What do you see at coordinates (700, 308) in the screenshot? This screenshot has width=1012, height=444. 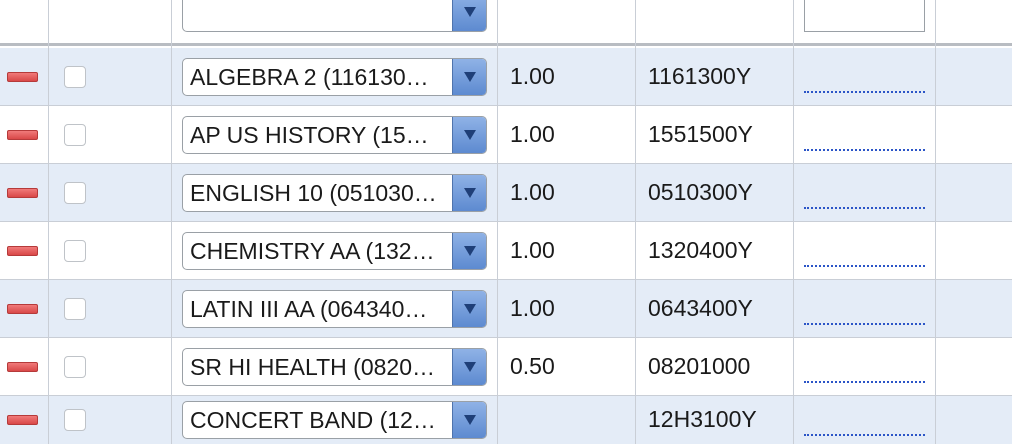 I see `course-code: 0643400Y` at bounding box center [700, 308].